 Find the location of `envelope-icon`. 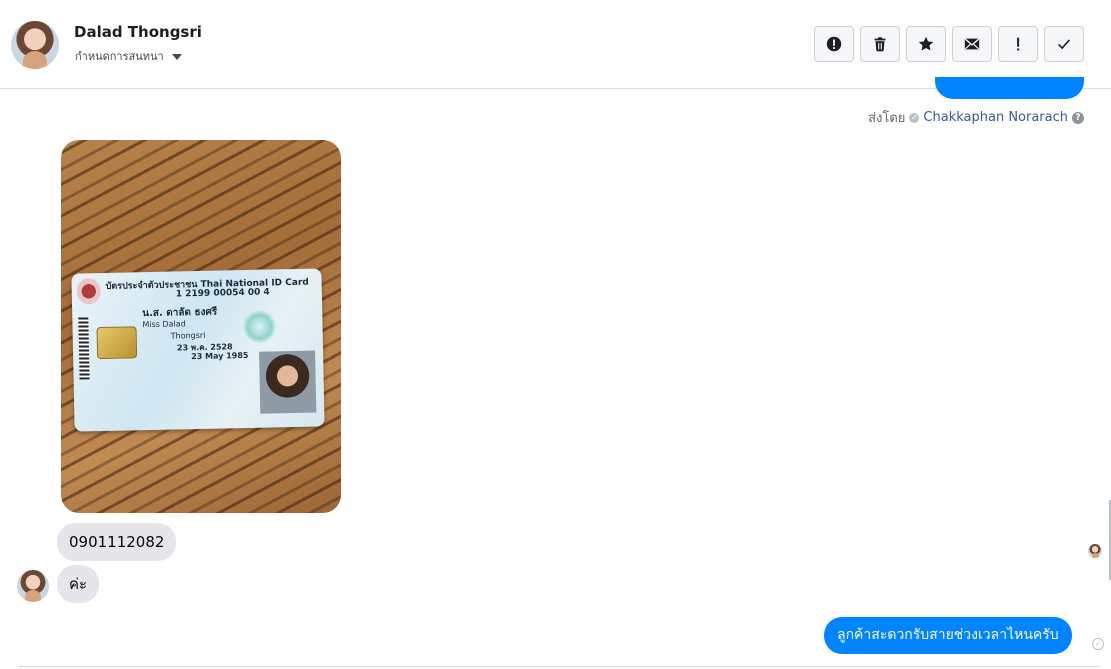

envelope-icon is located at coordinates (972, 44).